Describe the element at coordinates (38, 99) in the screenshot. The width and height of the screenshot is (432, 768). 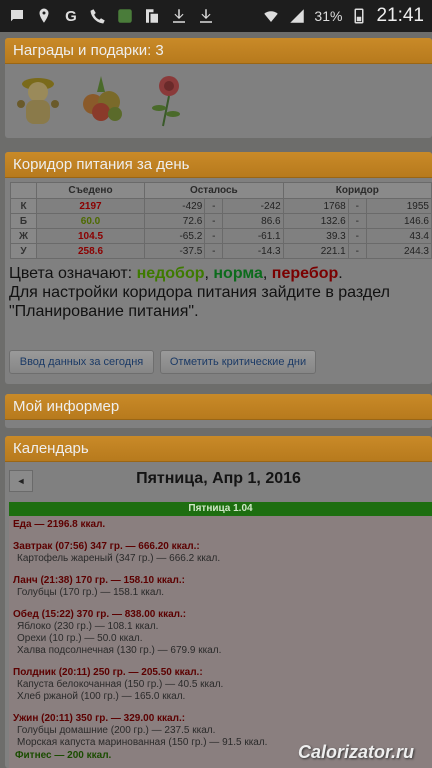
I see `doll-award-icon` at that location.